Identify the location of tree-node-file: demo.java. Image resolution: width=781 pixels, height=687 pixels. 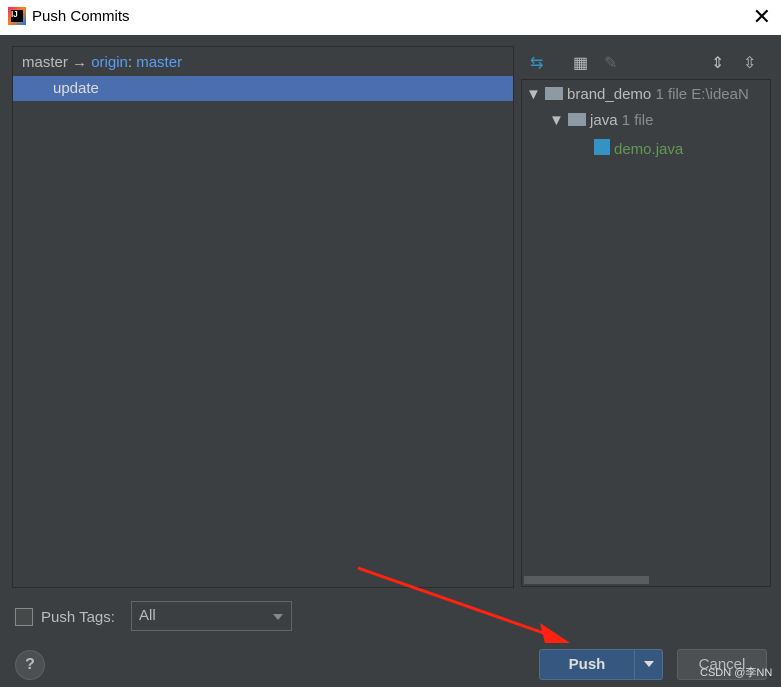
(638, 148).